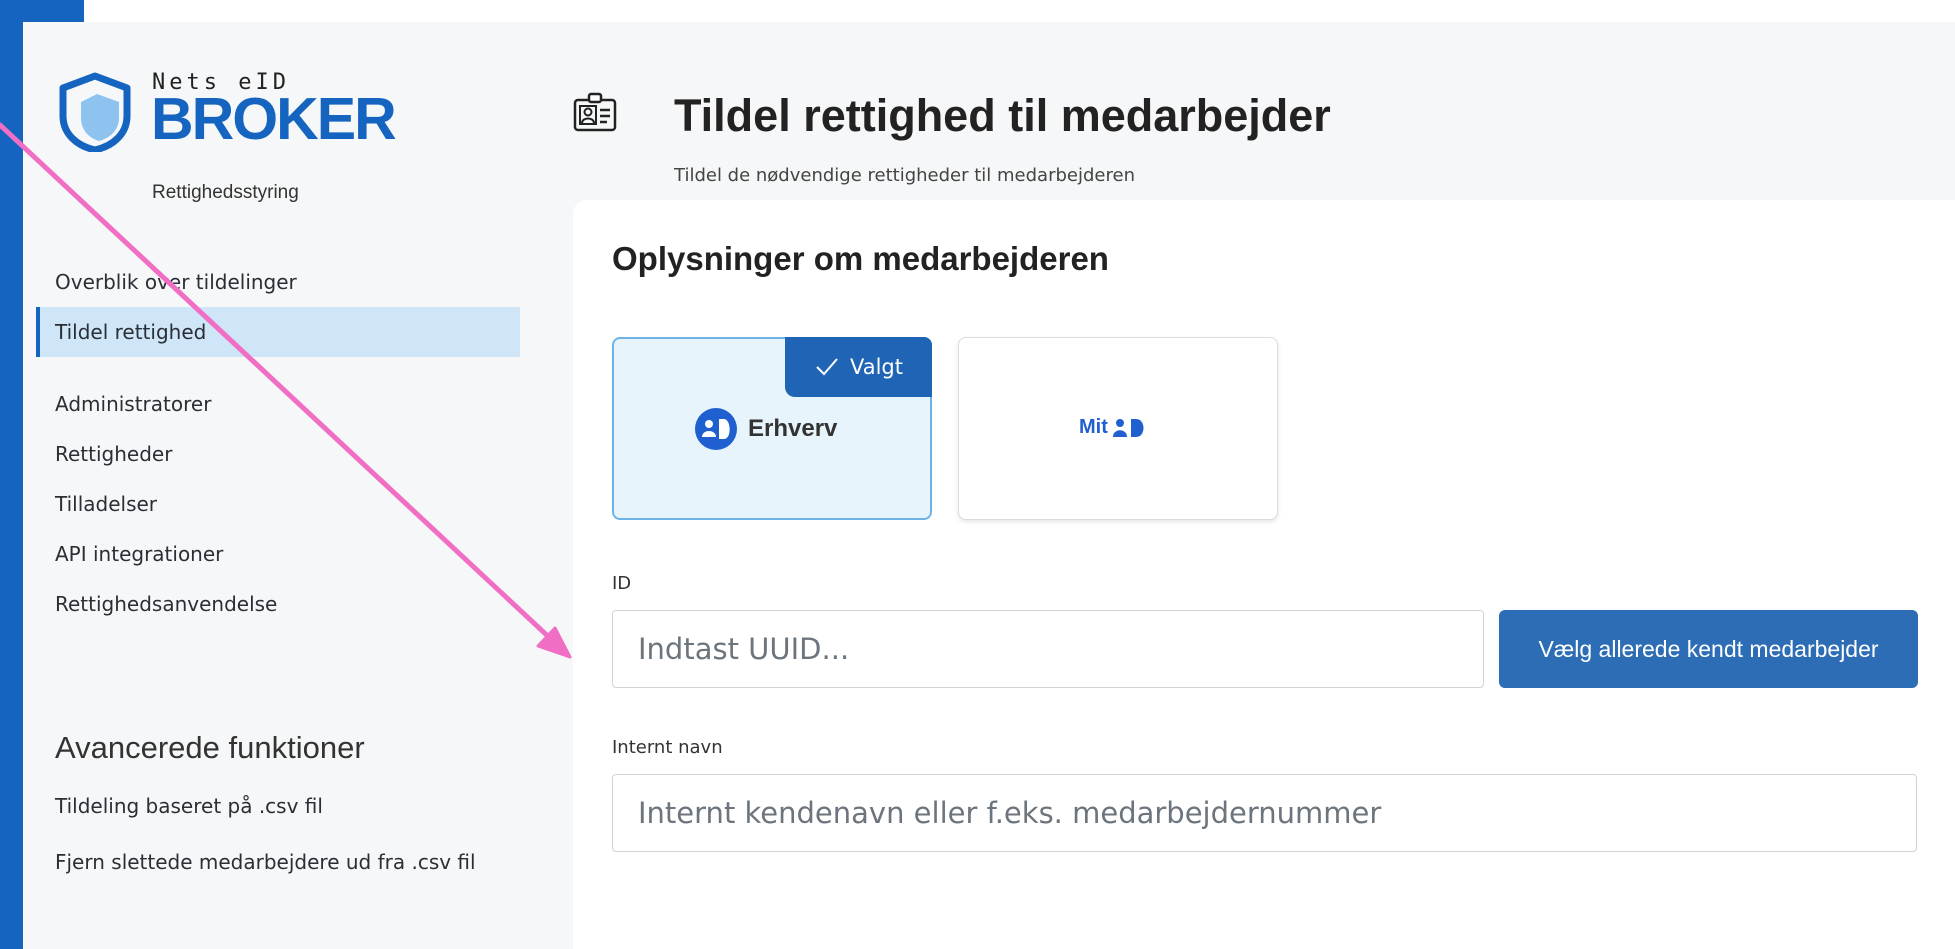 The image size is (1955, 949). I want to click on uuid-input, so click(1048, 649).